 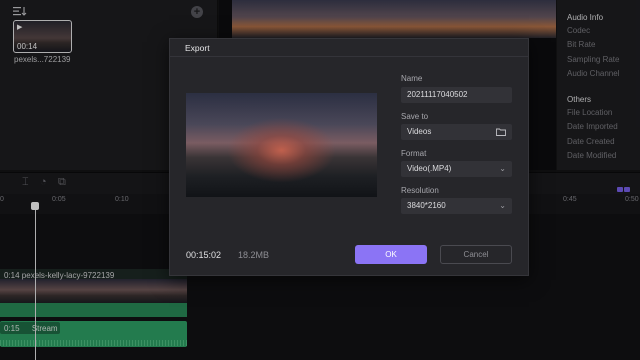 I want to click on dialog-title: Export, so click(x=197, y=48).